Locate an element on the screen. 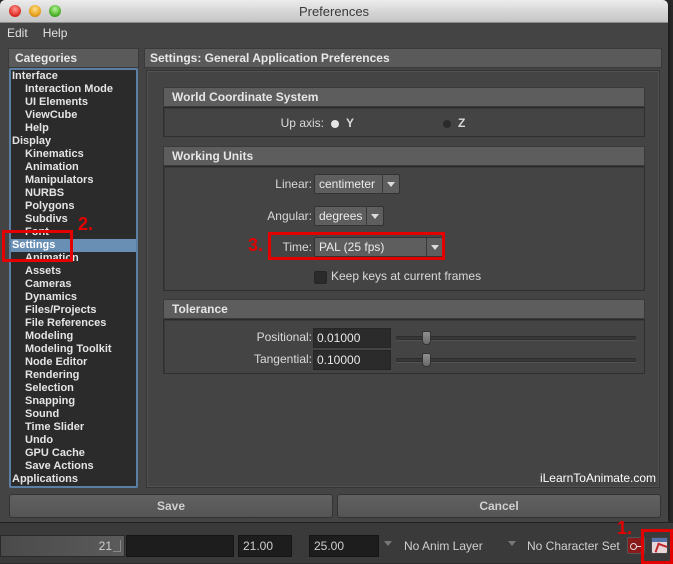 The image size is (673, 564). time-label: Time: is located at coordinates (297, 247).